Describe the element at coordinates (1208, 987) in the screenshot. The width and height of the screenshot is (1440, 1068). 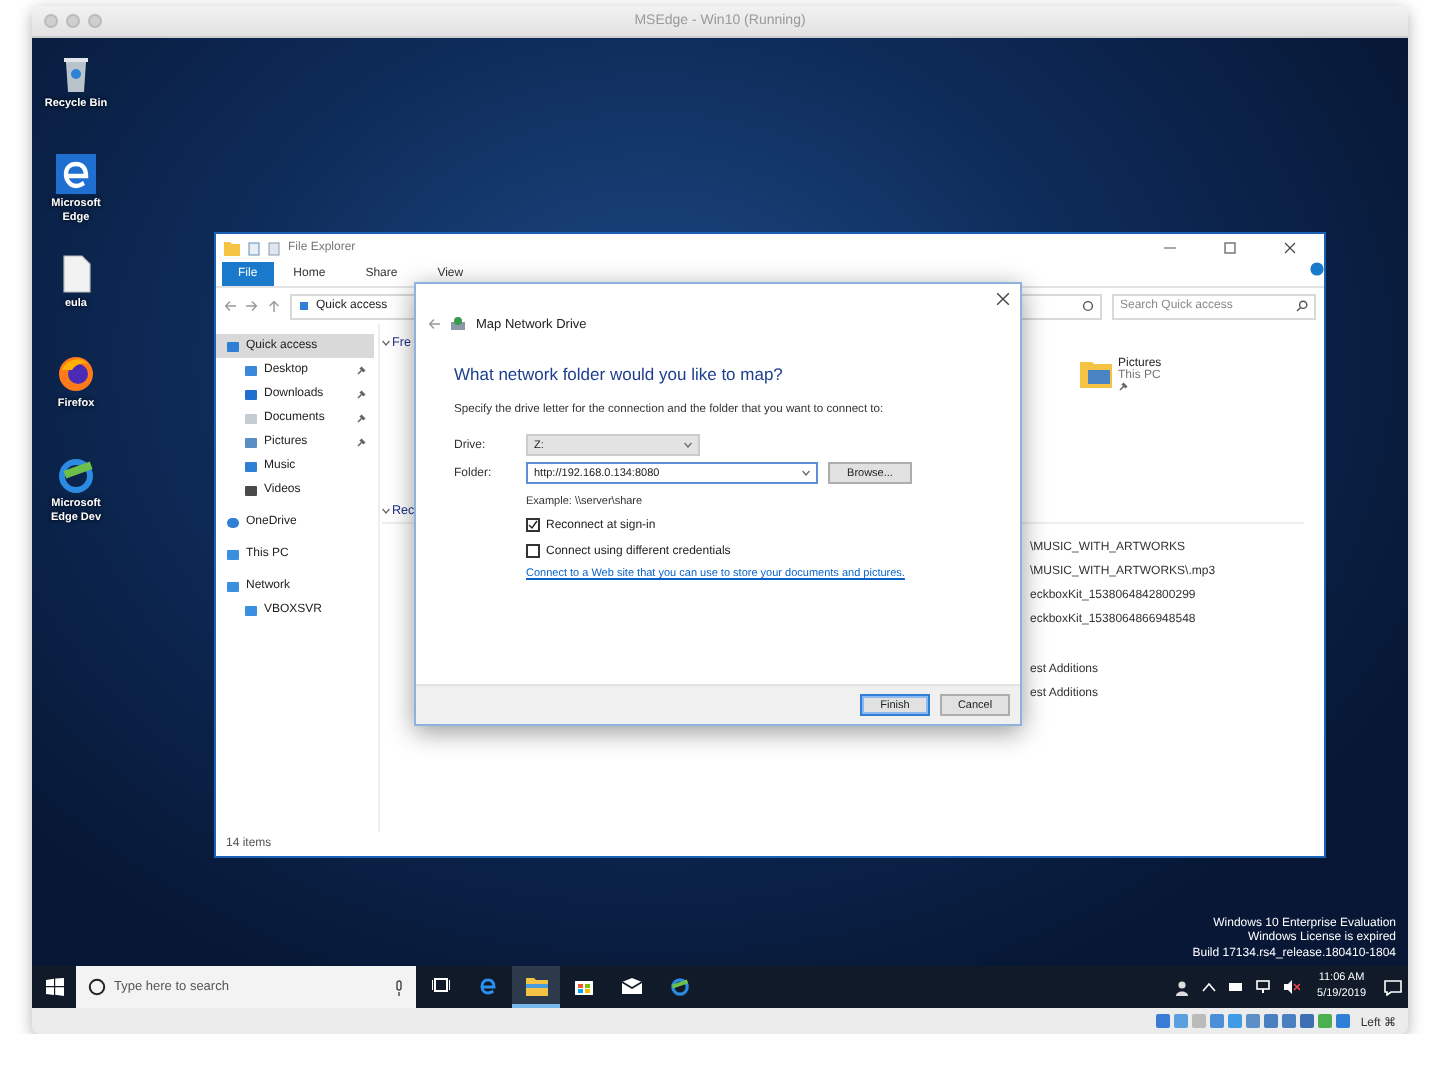
I see `chevron-up-icon` at that location.